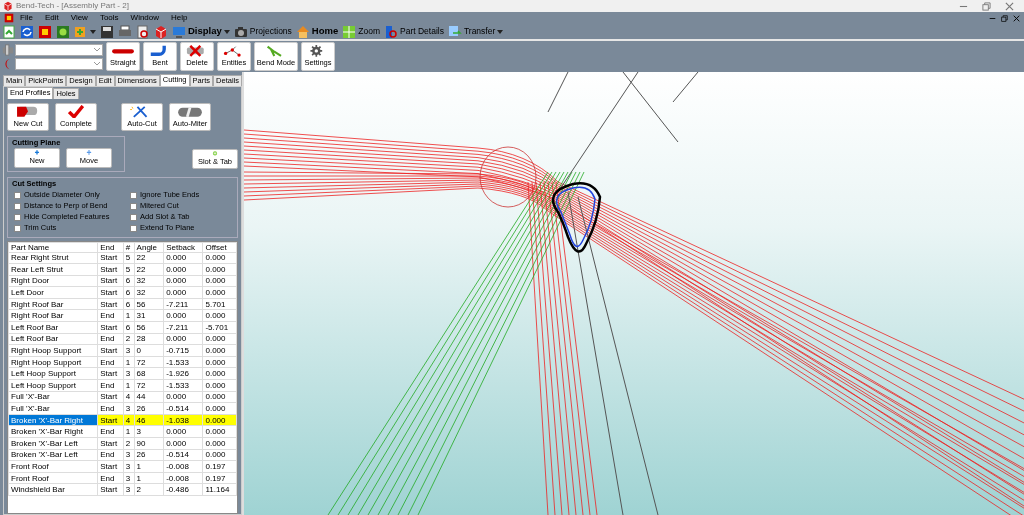 Image resolution: width=1024 pixels, height=515 pixels. Describe the element at coordinates (53, 327) in the screenshot. I see `table-cell: Left Roof Bar` at that location.